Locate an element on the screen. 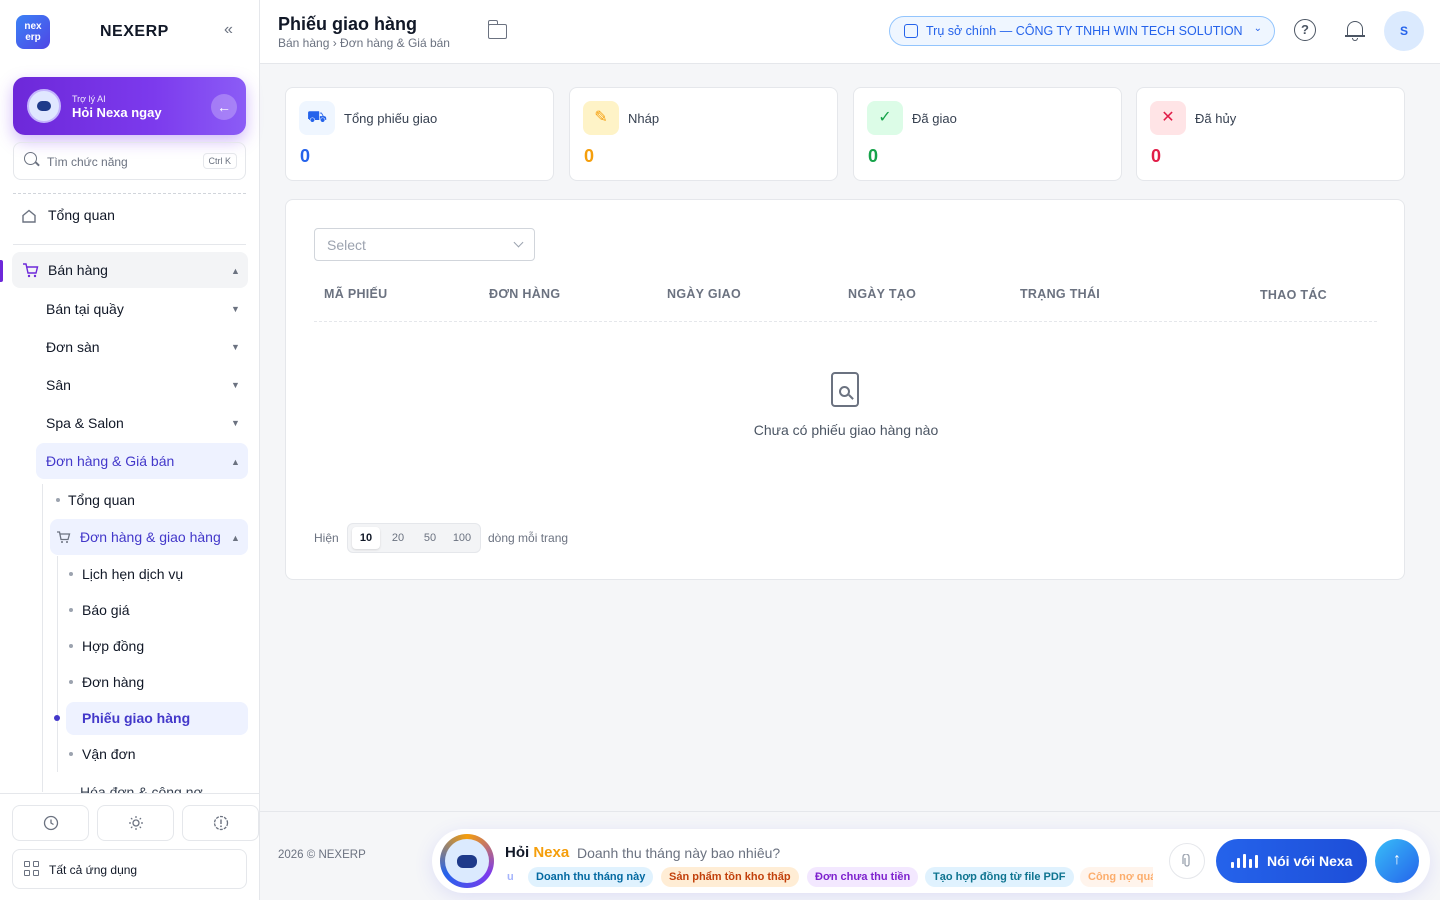 The width and height of the screenshot is (1440, 900). sidebar-item-invoices: Hóa đơn & công nợ is located at coordinates (149, 784).